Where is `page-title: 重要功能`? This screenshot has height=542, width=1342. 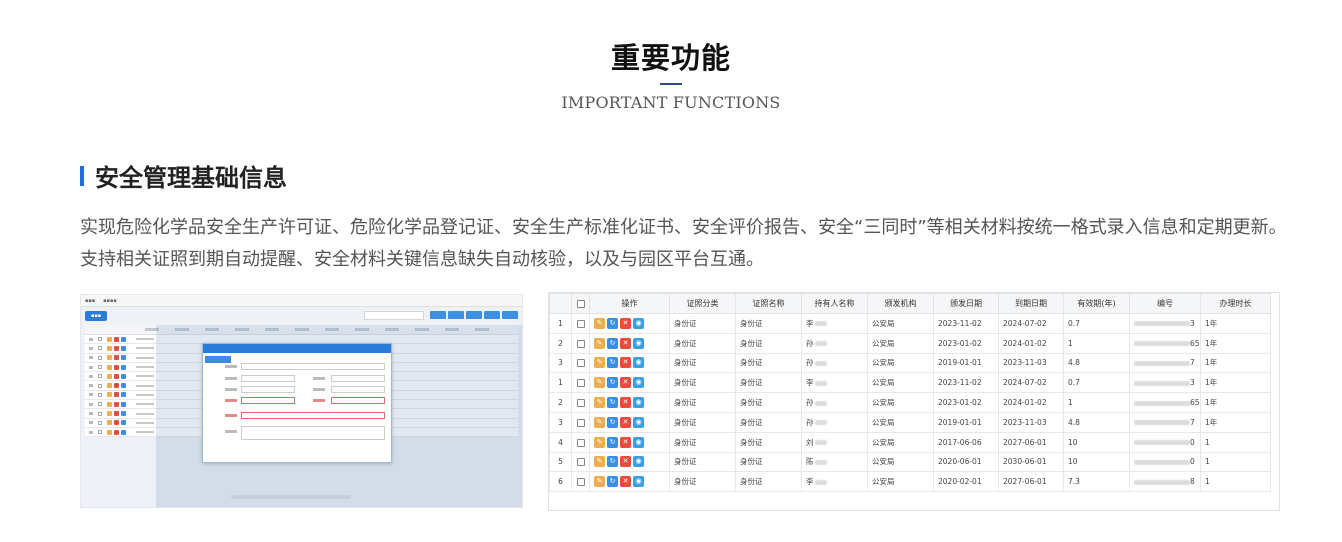
page-title: 重要功能 is located at coordinates (670, 58).